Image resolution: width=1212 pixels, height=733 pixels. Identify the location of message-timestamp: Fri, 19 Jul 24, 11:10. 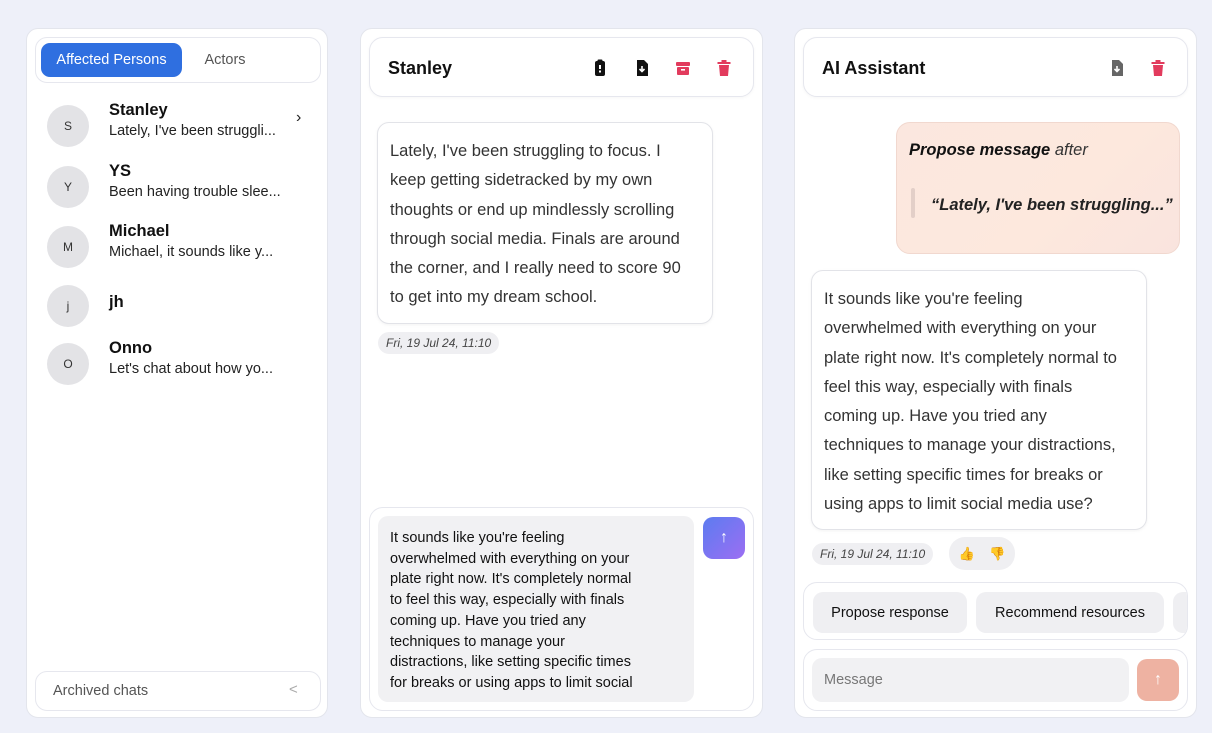
(439, 343).